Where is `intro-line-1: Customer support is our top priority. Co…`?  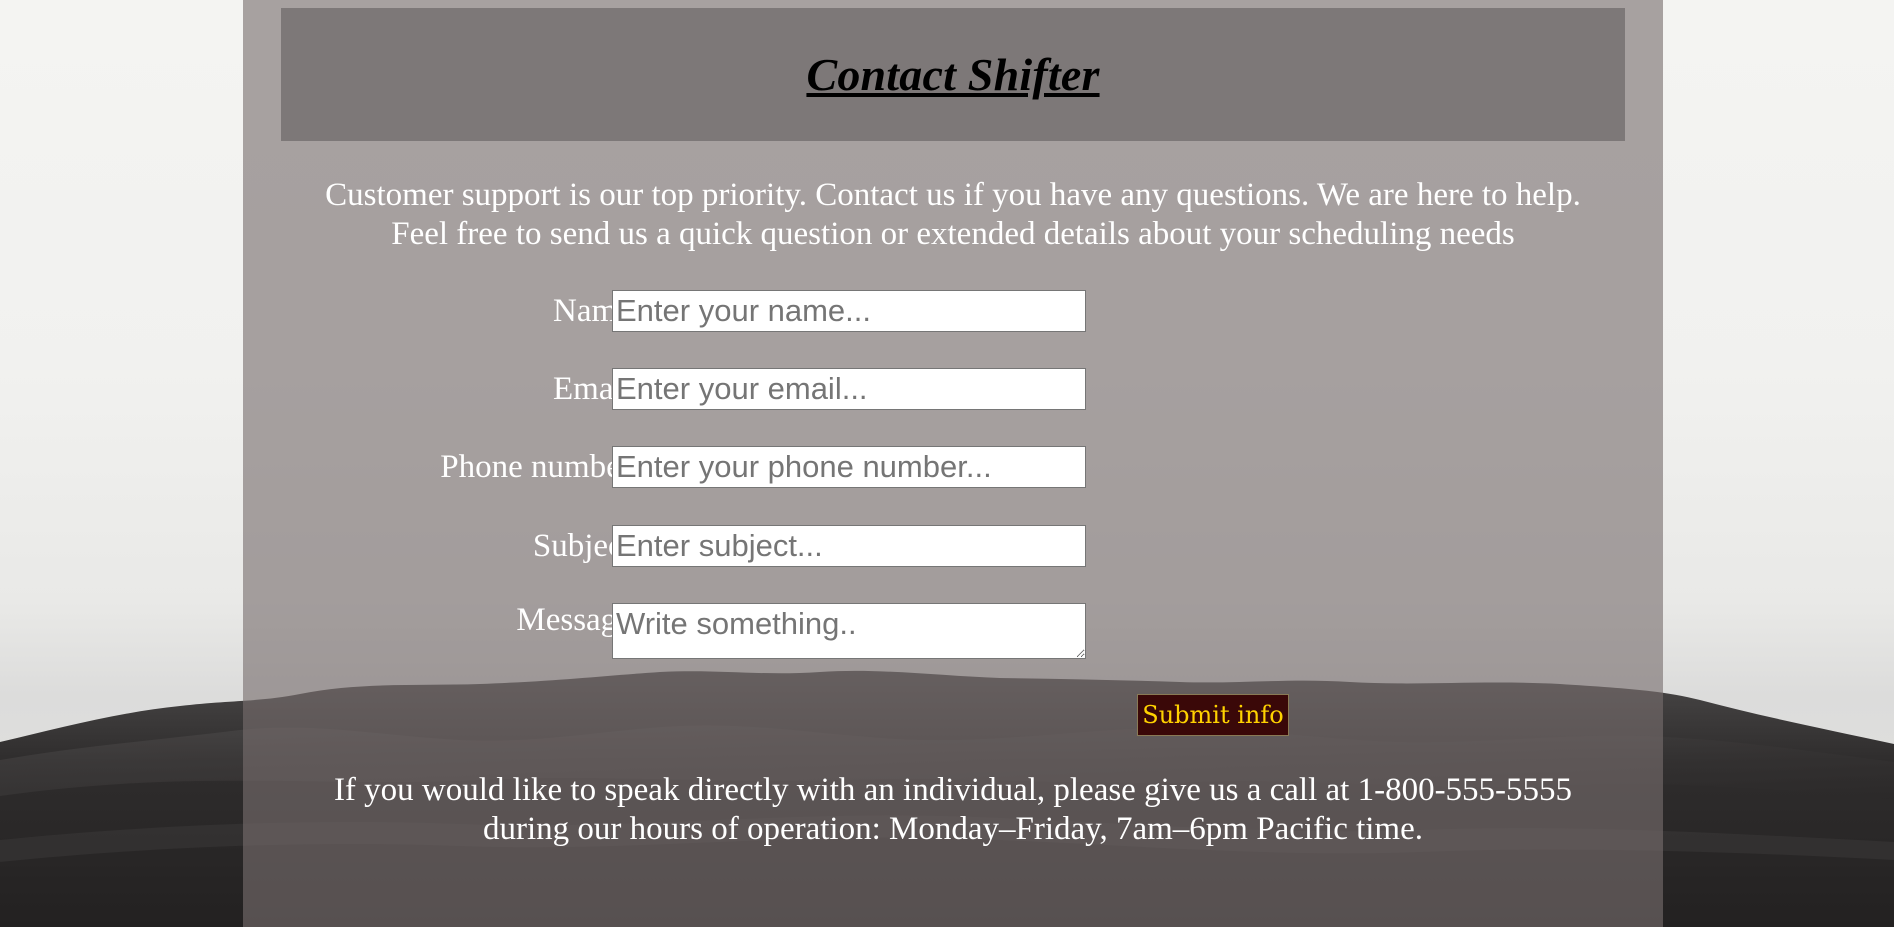
intro-line-1: Customer support is our top priority. Co… is located at coordinates (953, 195).